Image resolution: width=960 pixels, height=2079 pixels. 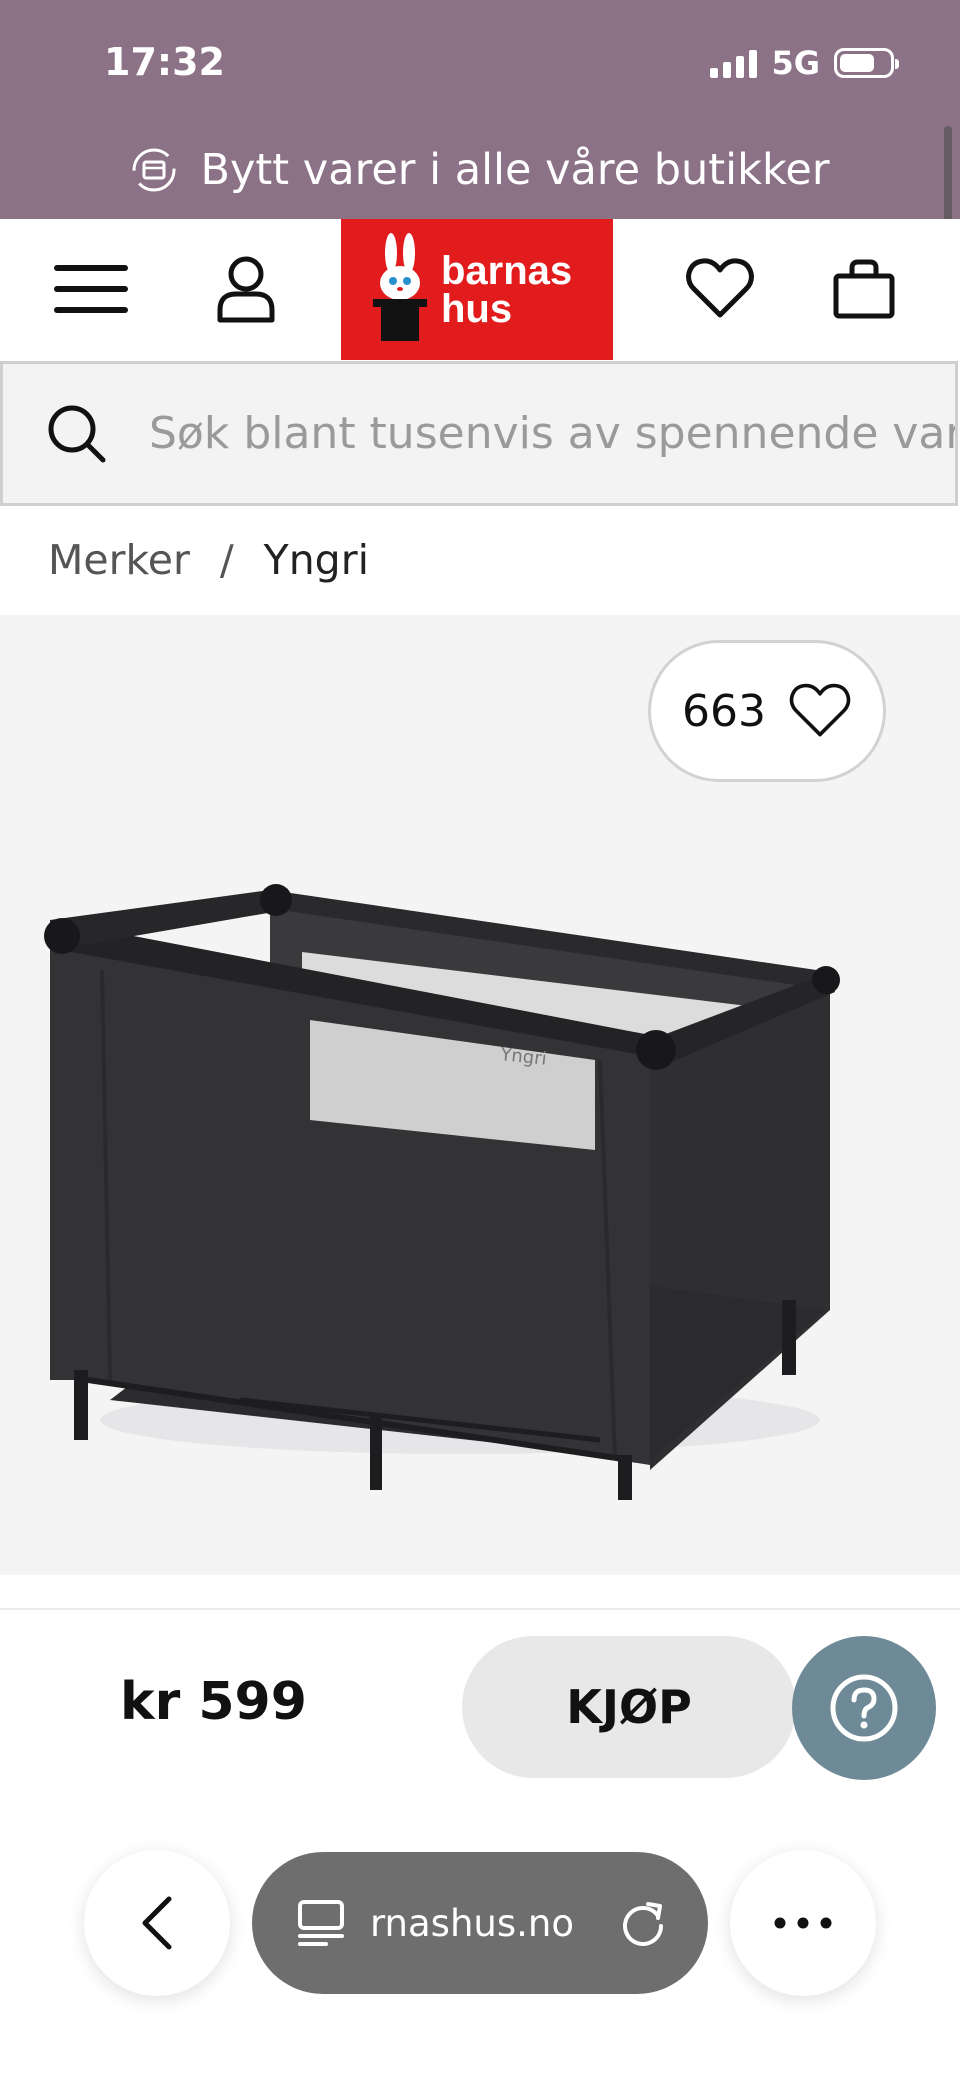 I want to click on breadcrumb-link-merker: Merker, so click(x=119, y=560).